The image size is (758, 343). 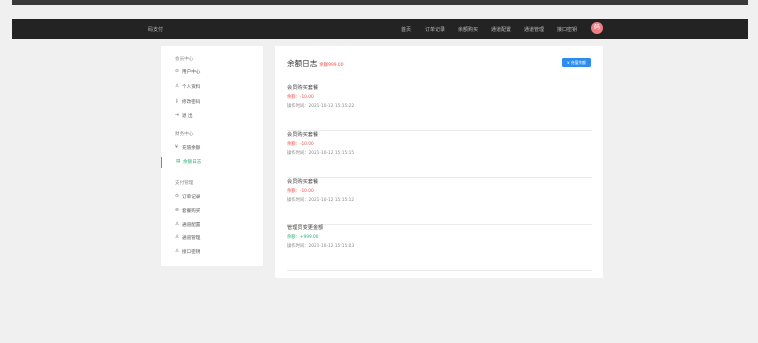 I want to click on key-icon: ⚷, so click(x=177, y=101).